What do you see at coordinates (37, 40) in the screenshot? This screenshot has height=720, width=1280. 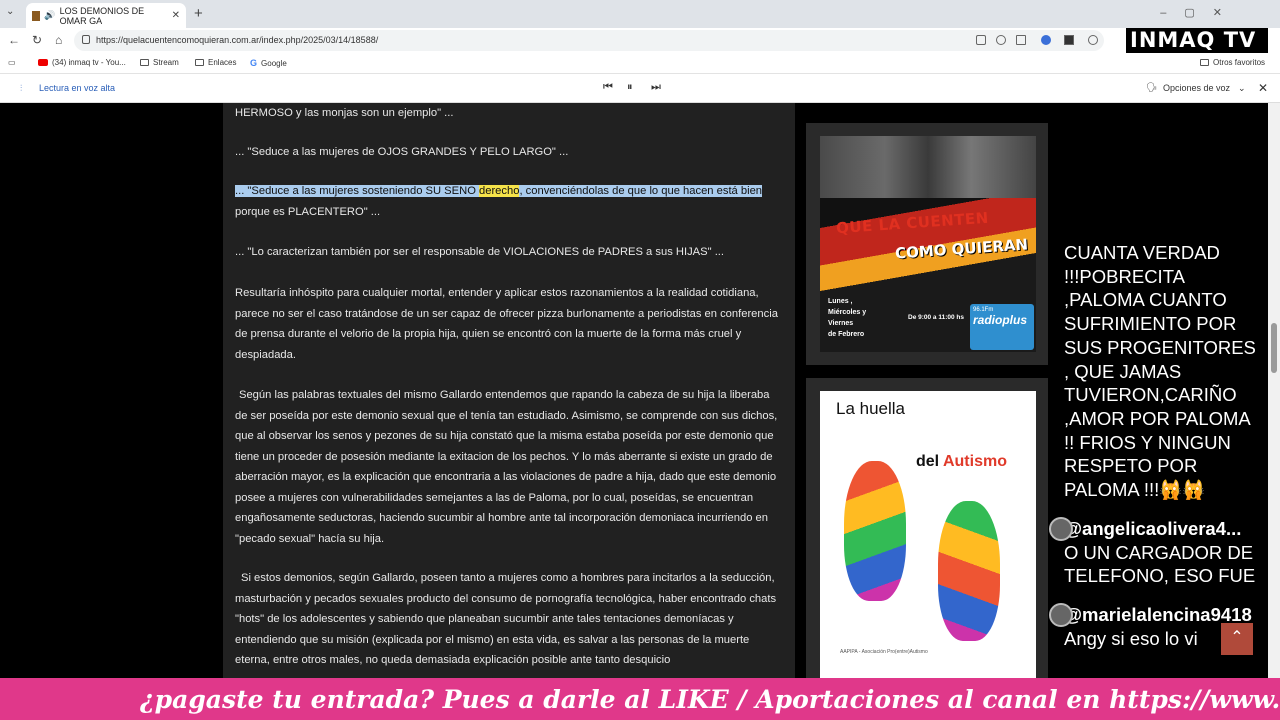 I see `reload-icon: ↻` at bounding box center [37, 40].